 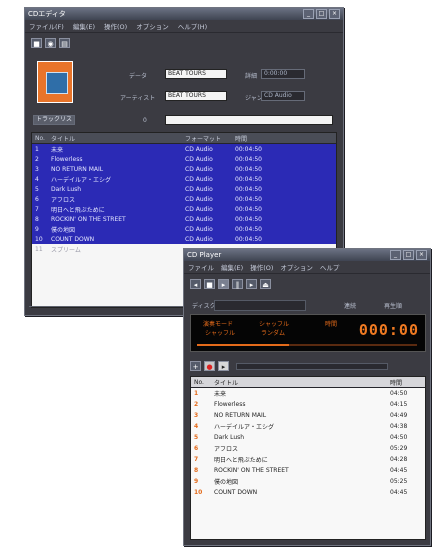 What do you see at coordinates (399, 481) in the screenshot?
I see `track-time: 05:25` at bounding box center [399, 481].